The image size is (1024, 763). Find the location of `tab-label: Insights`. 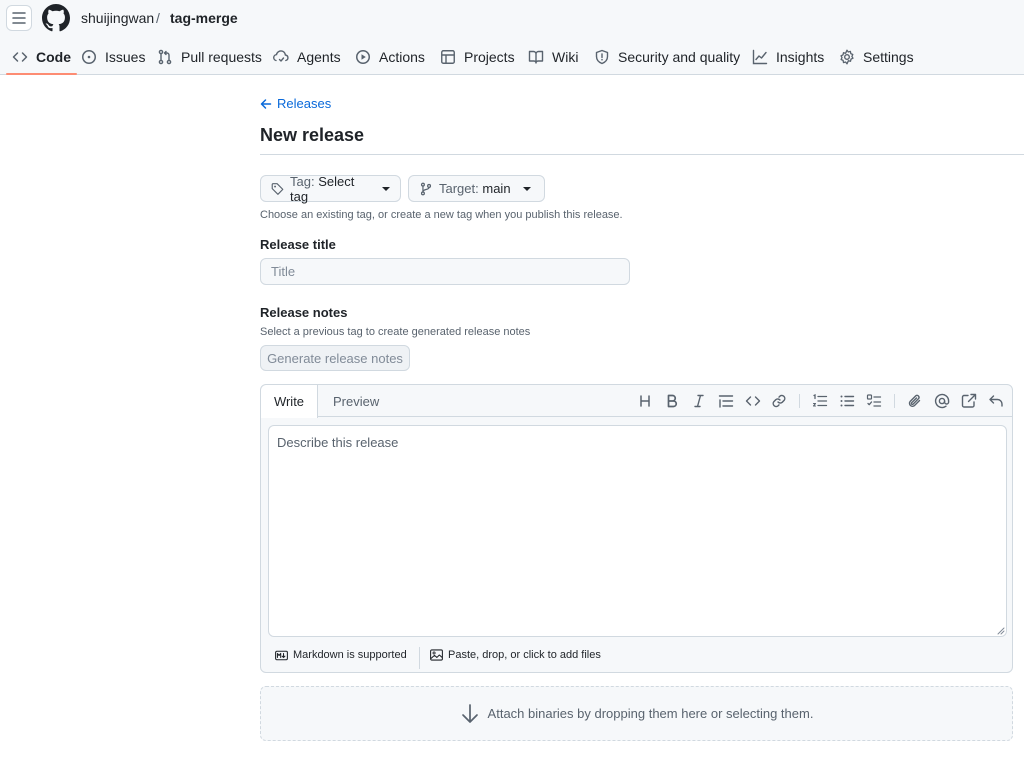

tab-label: Insights is located at coordinates (800, 56).